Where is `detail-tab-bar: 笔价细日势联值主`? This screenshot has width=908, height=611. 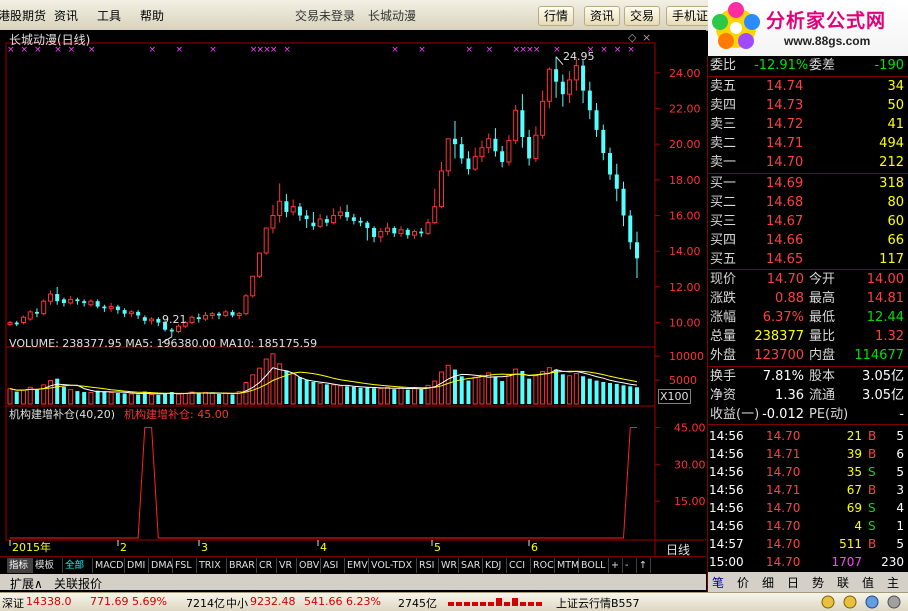
detail-tab-bar: 笔价细日势联值主 is located at coordinates (808, 582).